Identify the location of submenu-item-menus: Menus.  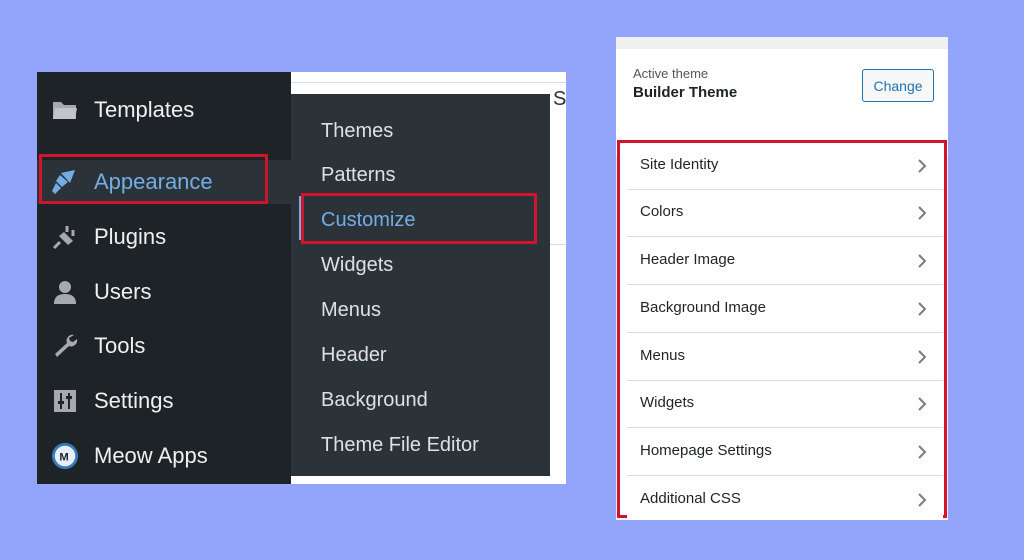
(351, 310).